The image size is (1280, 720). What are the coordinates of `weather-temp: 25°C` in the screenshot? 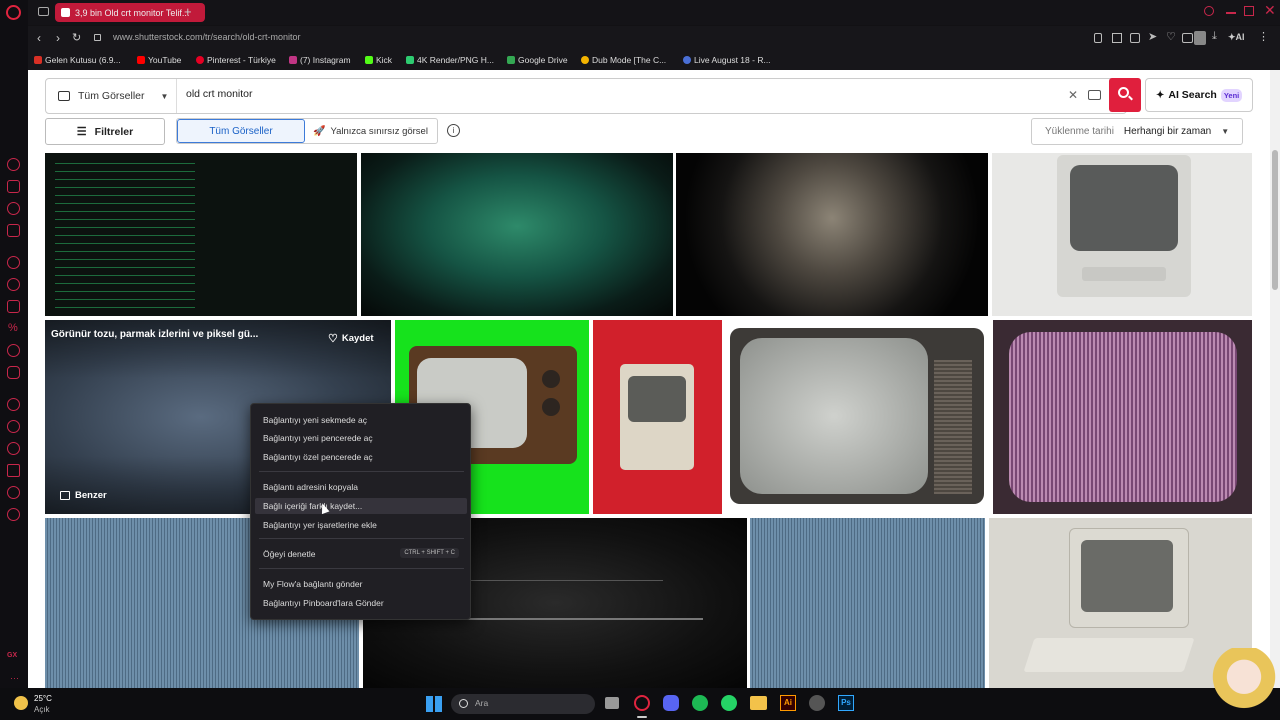 It's located at (43, 698).